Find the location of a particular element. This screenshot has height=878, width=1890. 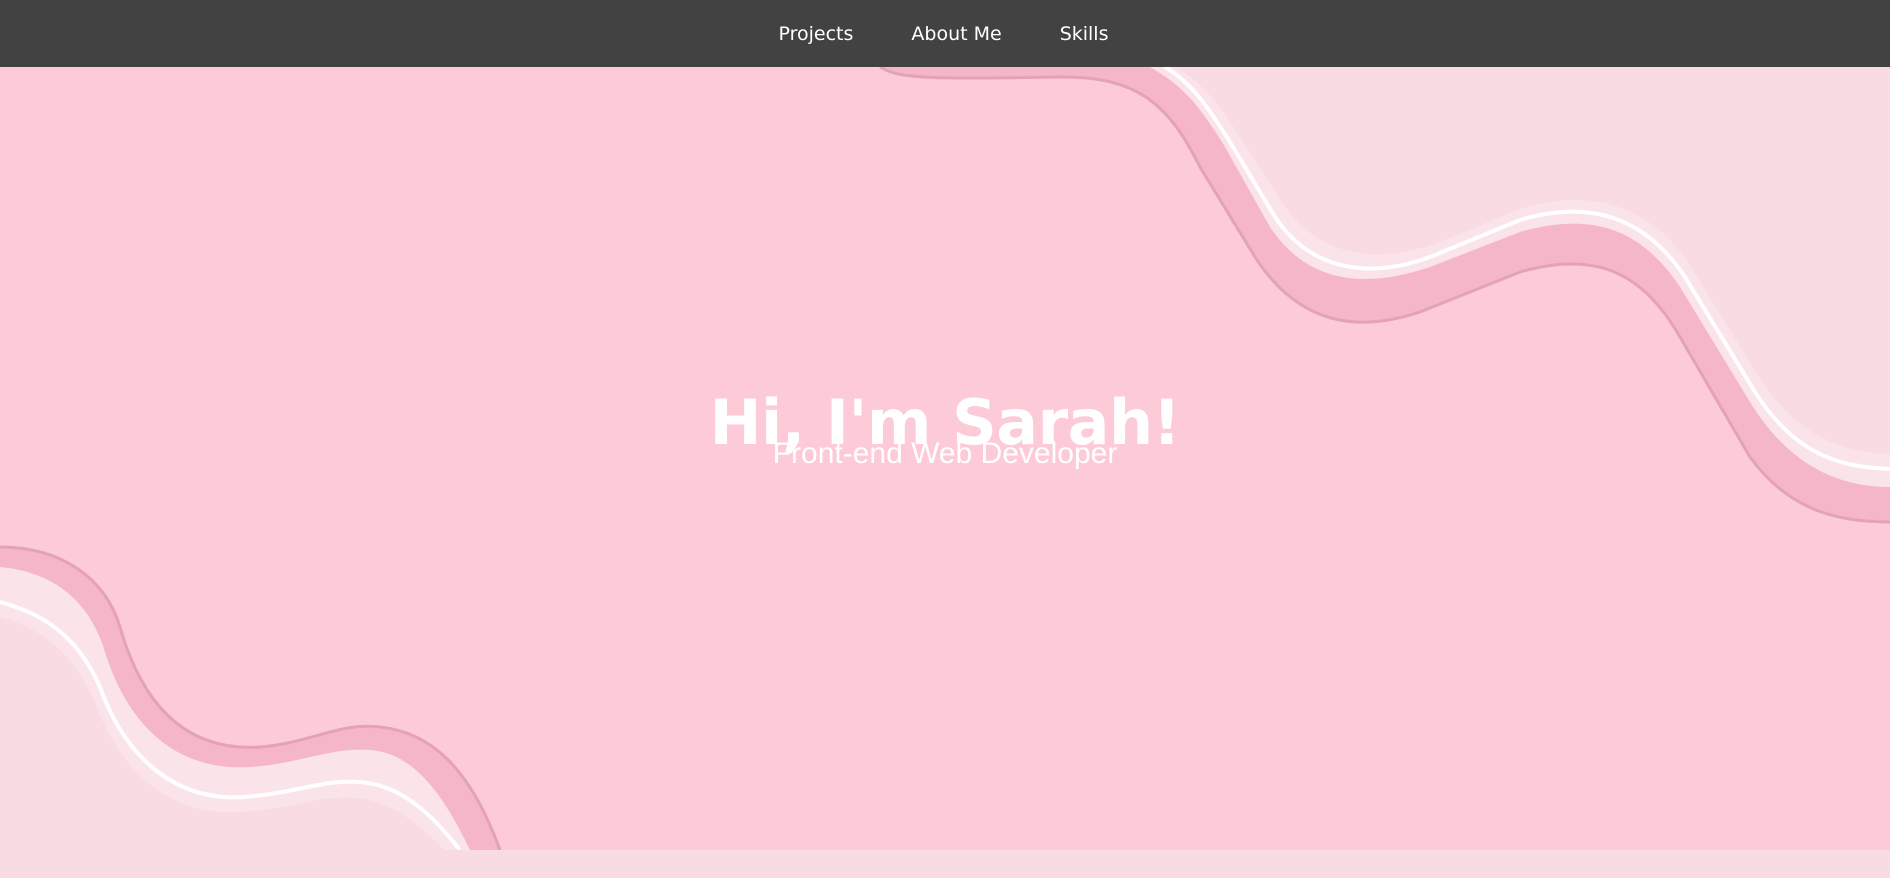

top-navbar: Projects About Me Skills is located at coordinates (945, 33).